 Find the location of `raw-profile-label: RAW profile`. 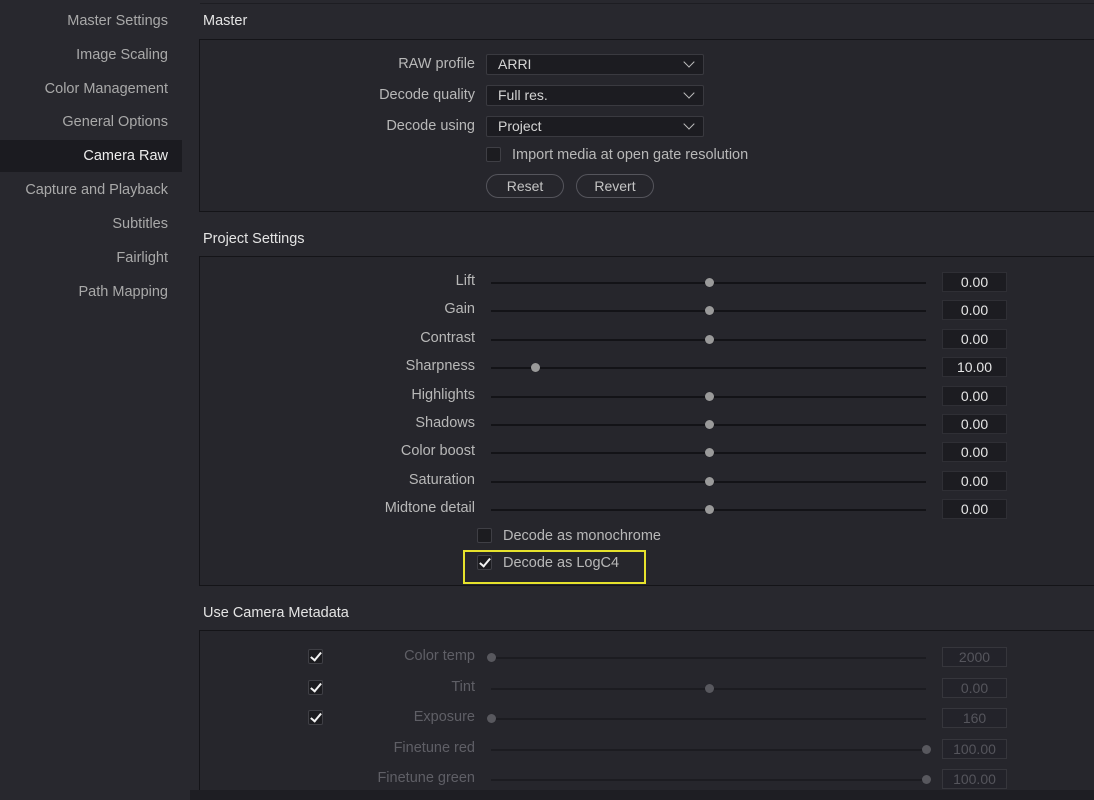

raw-profile-label: RAW profile is located at coordinates (436, 64).